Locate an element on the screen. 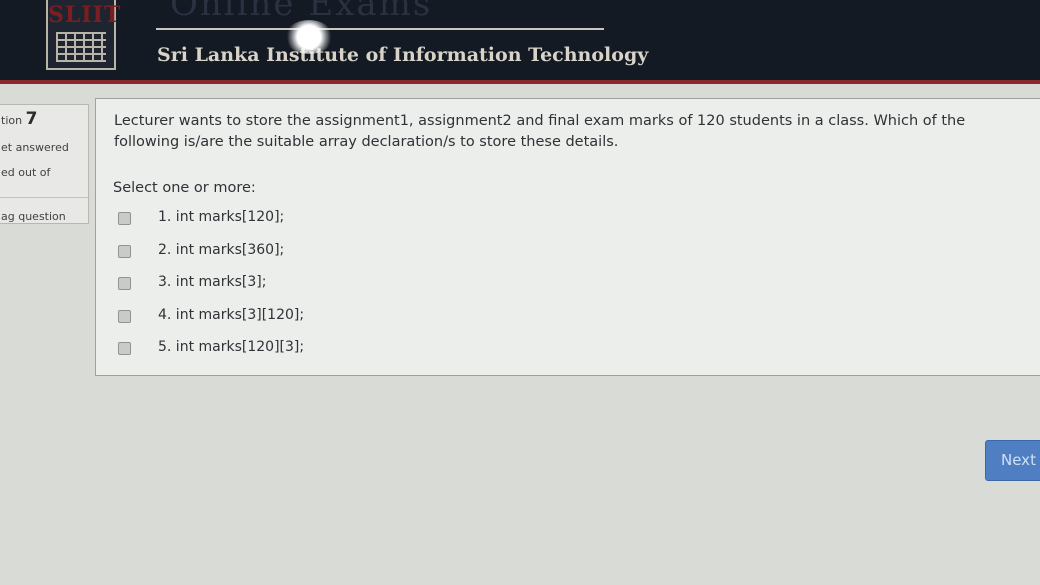  option-label: 3. int marks[3]; is located at coordinates (212, 282).